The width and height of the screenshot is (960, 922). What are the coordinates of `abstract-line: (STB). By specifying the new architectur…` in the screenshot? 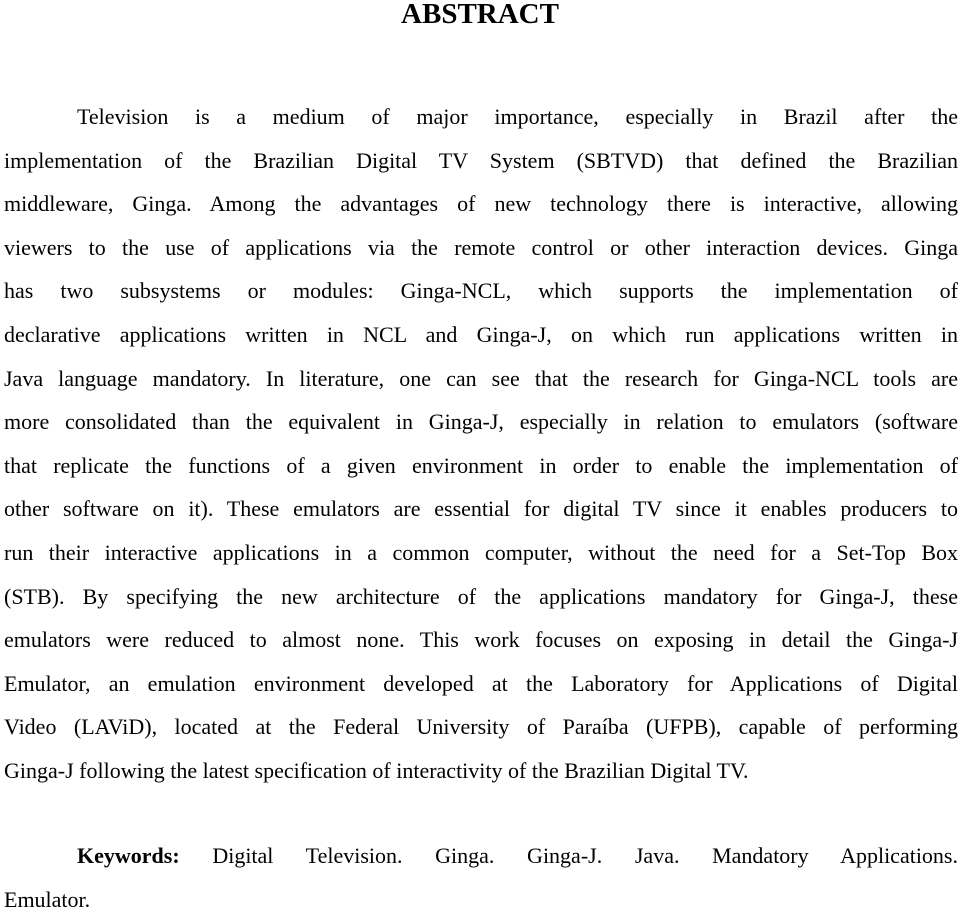 It's located at (481, 596).